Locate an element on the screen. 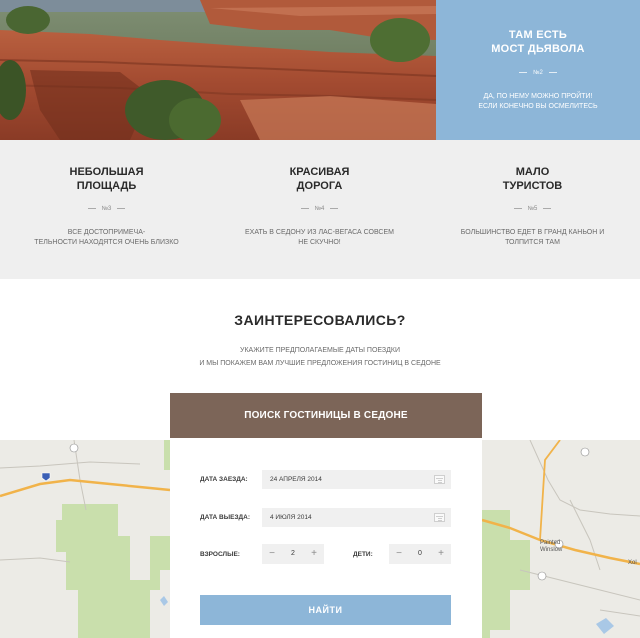 The height and width of the screenshot is (638, 640). adults-stepper: − 2 + is located at coordinates (293, 554).